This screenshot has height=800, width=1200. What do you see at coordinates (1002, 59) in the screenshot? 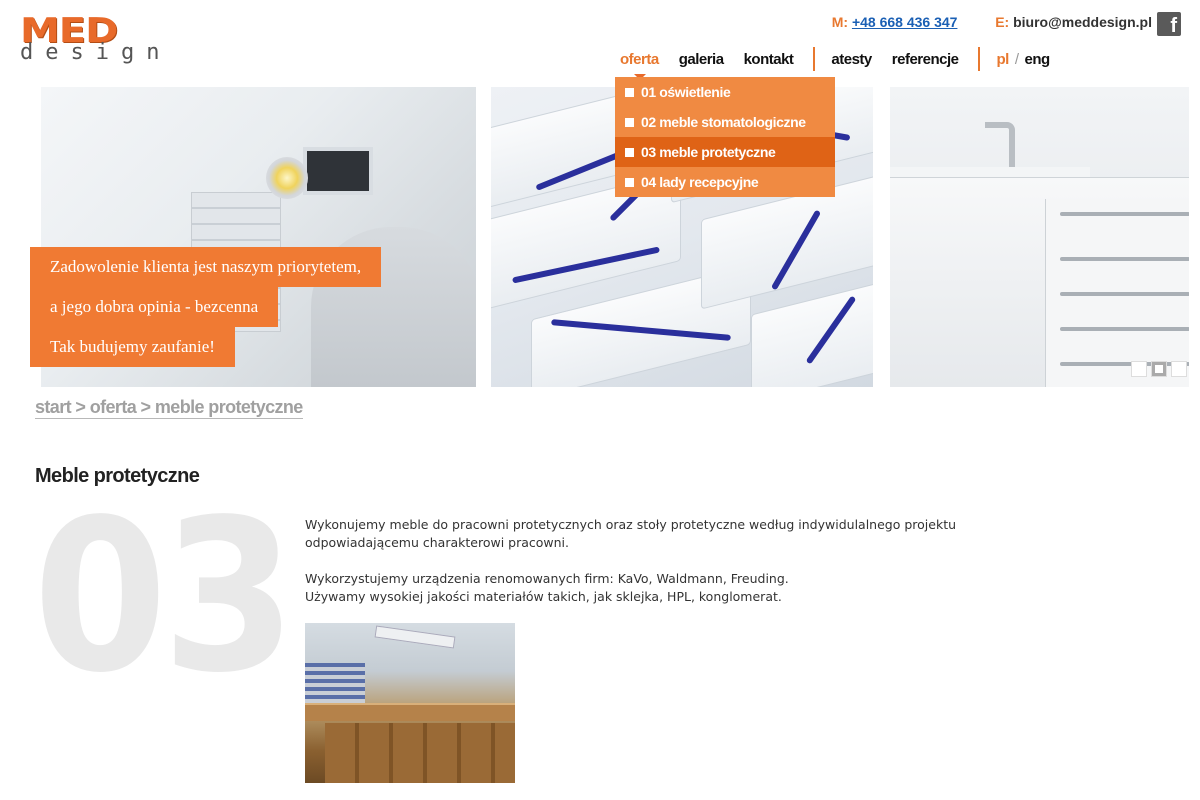
I see `lang-pl-link: pl` at bounding box center [1002, 59].